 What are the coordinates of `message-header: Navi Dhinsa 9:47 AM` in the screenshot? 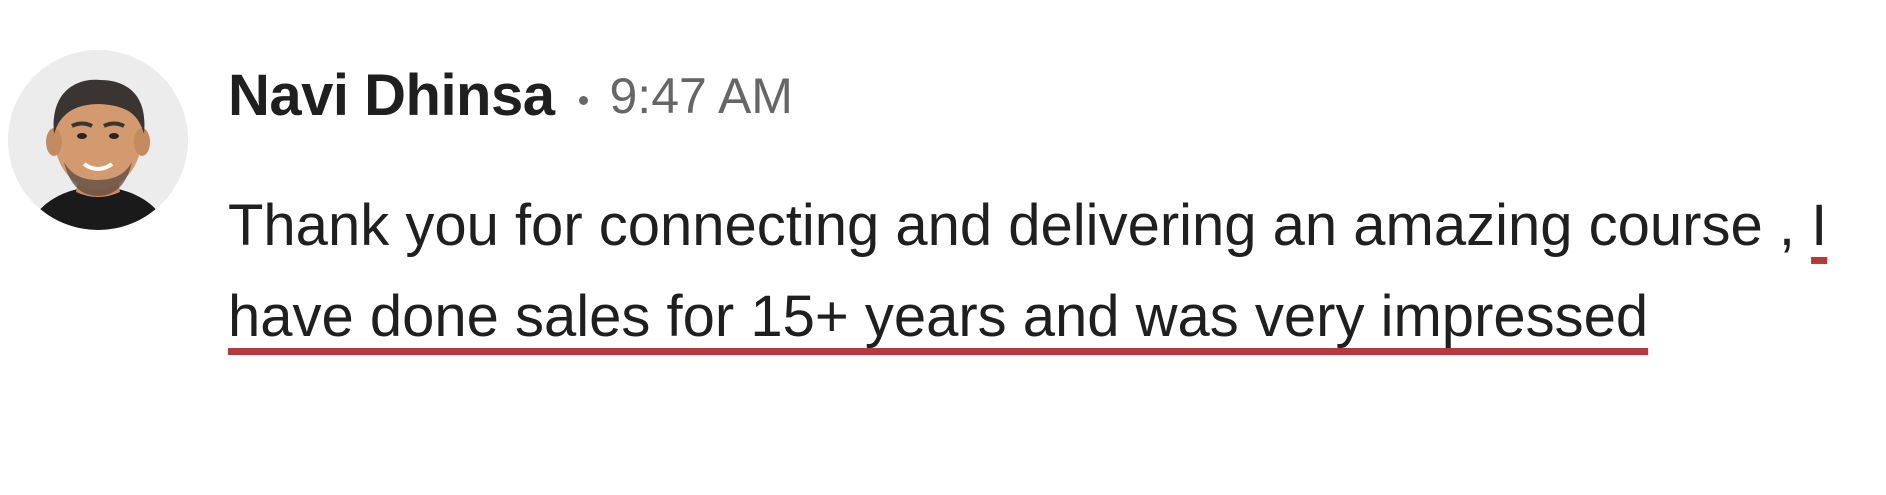 It's located at (510, 95).